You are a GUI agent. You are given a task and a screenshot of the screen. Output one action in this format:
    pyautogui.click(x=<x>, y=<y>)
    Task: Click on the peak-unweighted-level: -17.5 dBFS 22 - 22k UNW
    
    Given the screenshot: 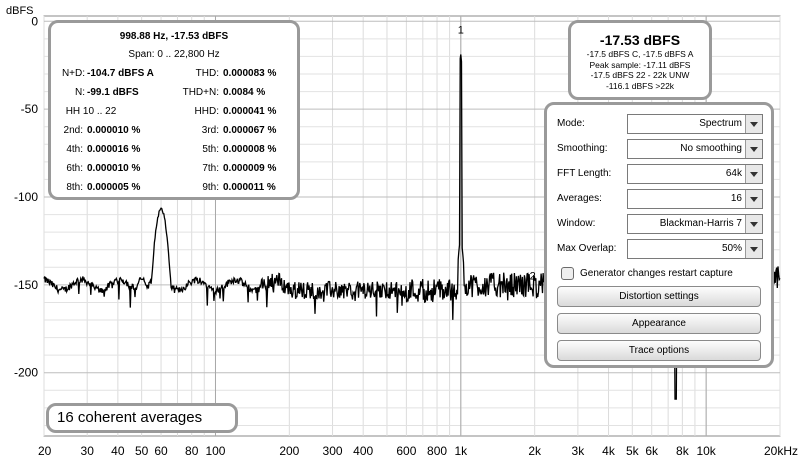 What is the action you would take?
    pyautogui.click(x=640, y=75)
    